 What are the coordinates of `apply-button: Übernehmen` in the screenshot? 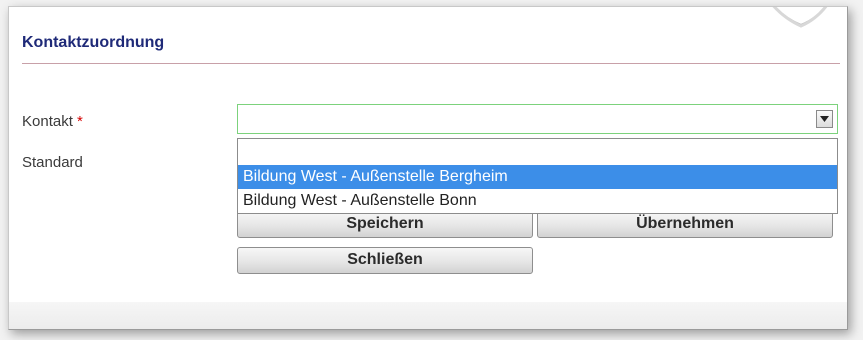 It's located at (685, 224).